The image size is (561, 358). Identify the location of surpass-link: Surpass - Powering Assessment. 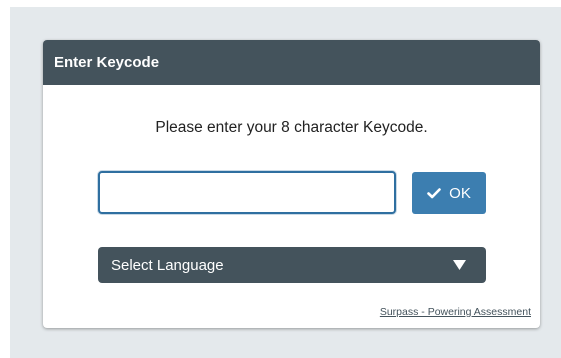
(455, 312).